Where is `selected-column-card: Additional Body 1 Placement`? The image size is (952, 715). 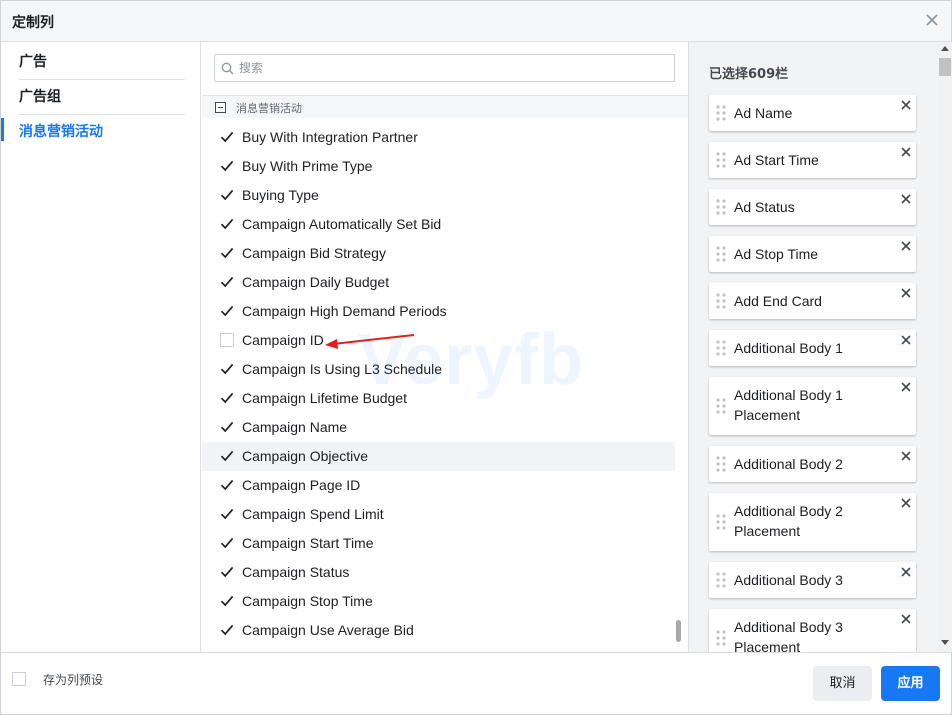
selected-column-card: Additional Body 1 Placement is located at coordinates (812, 406).